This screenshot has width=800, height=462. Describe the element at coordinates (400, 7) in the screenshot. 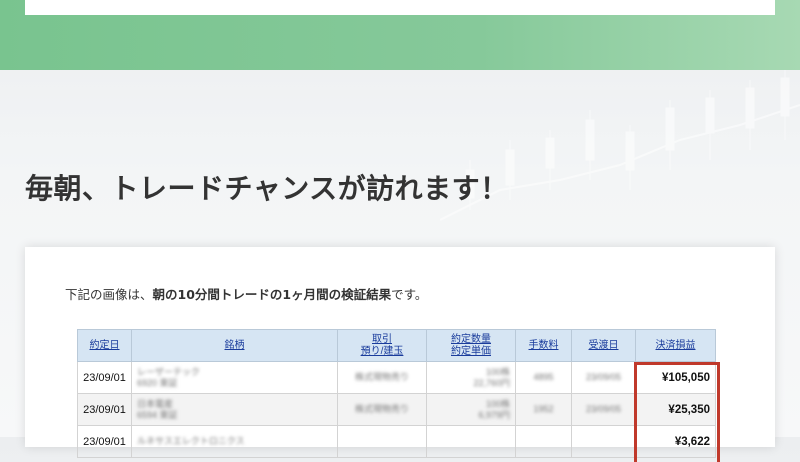

I see `top-white-card` at that location.